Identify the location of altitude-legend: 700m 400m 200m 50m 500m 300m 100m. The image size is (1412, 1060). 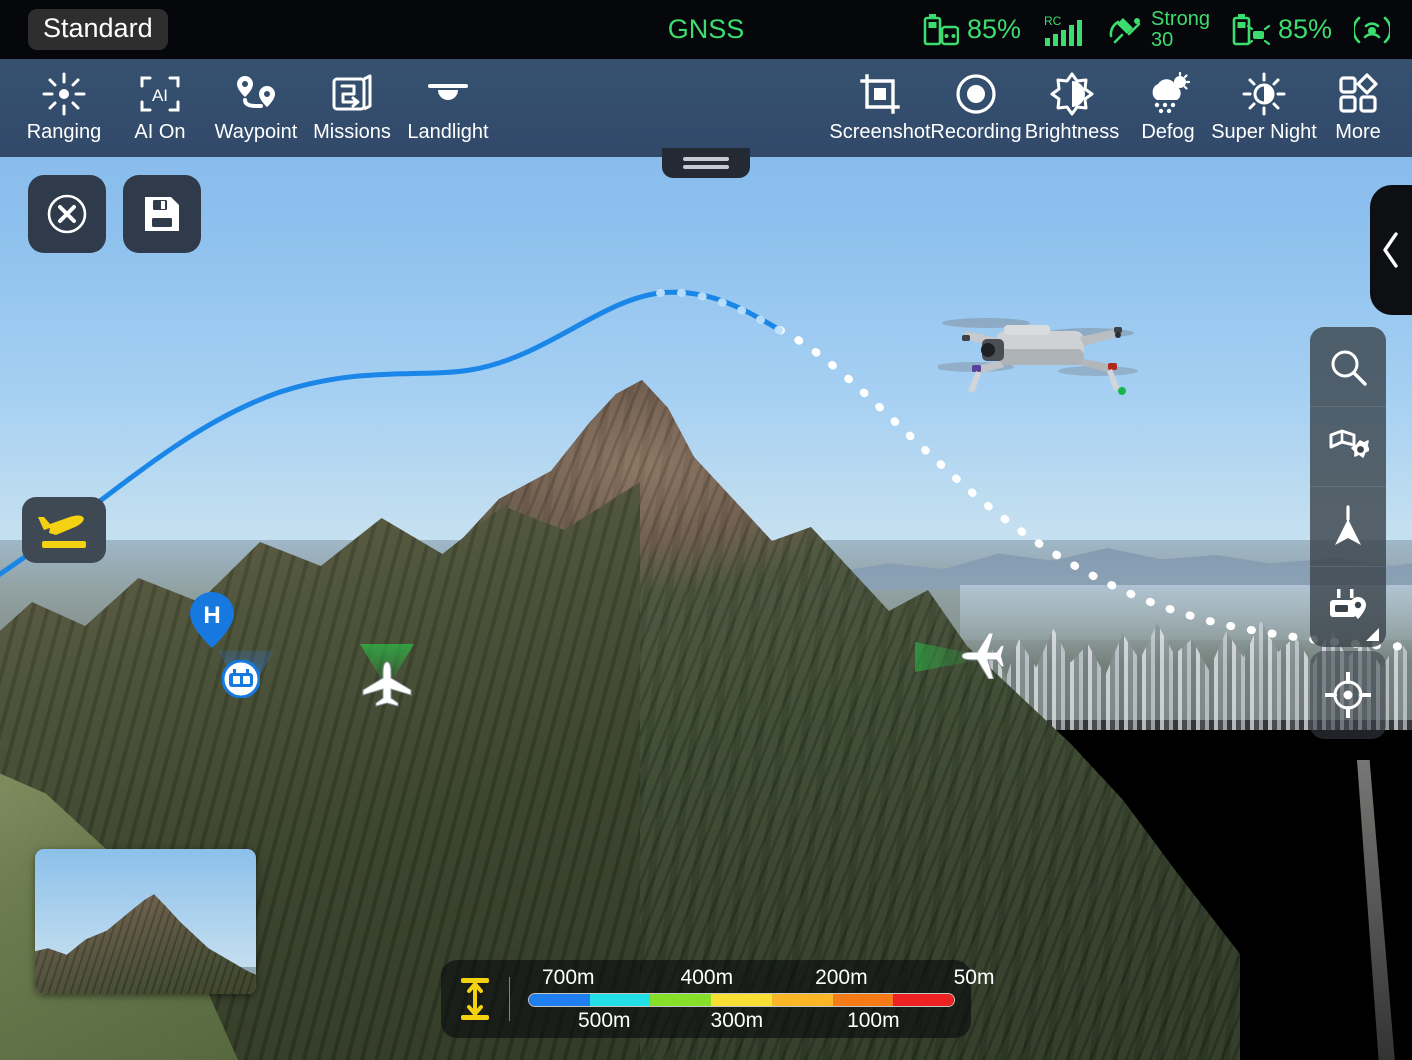
(717, 999).